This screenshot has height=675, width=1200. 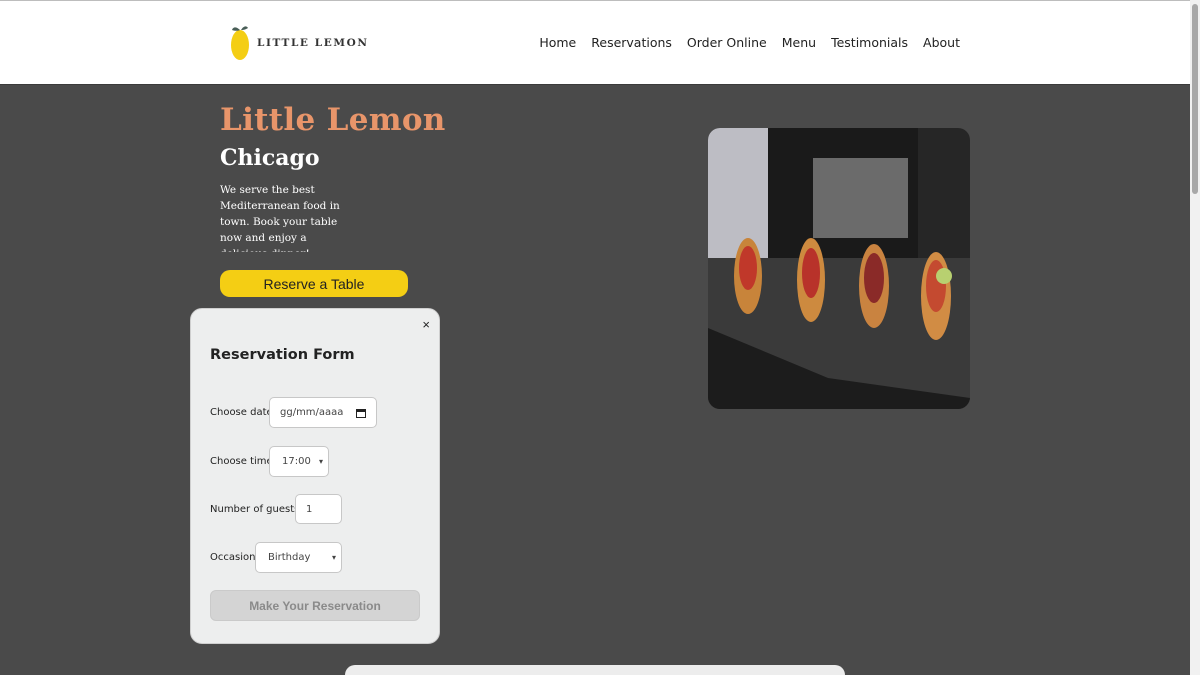 I want to click on date-input: gg/mm/aaaa, so click(x=323, y=412).